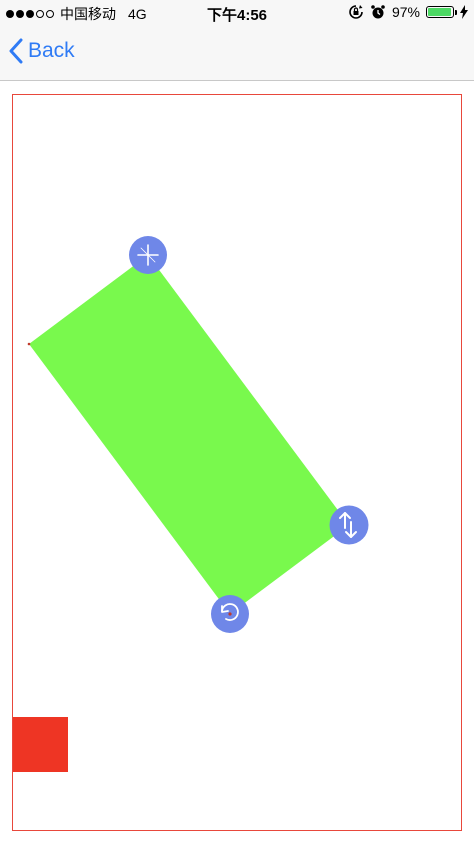 The image size is (474, 843). I want to click on red-swatch, so click(40, 744).